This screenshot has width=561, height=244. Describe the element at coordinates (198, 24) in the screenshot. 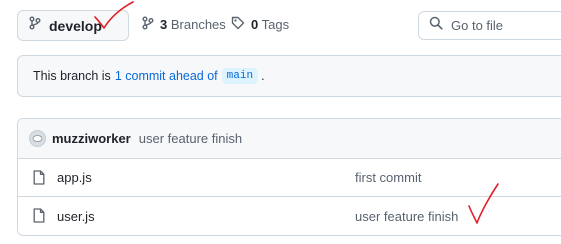

I see `branches-label: Branches` at that location.